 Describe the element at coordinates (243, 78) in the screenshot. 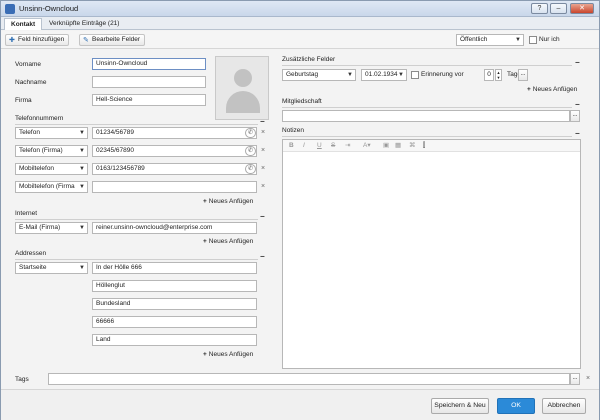

I see `person-silhouette-icon` at that location.